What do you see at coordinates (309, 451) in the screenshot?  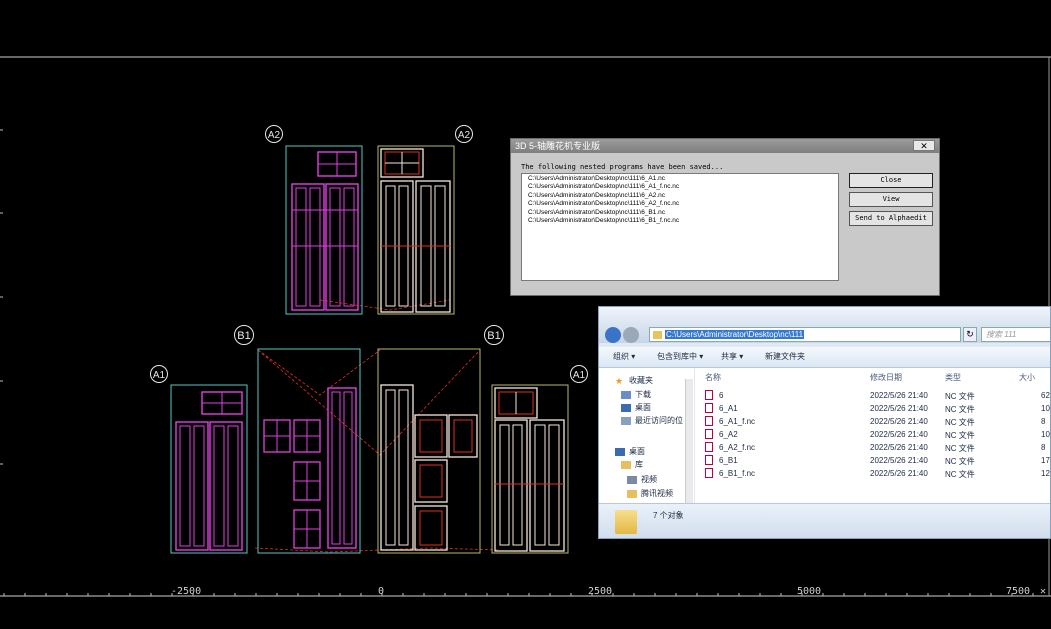 I see `part-b1-left` at bounding box center [309, 451].